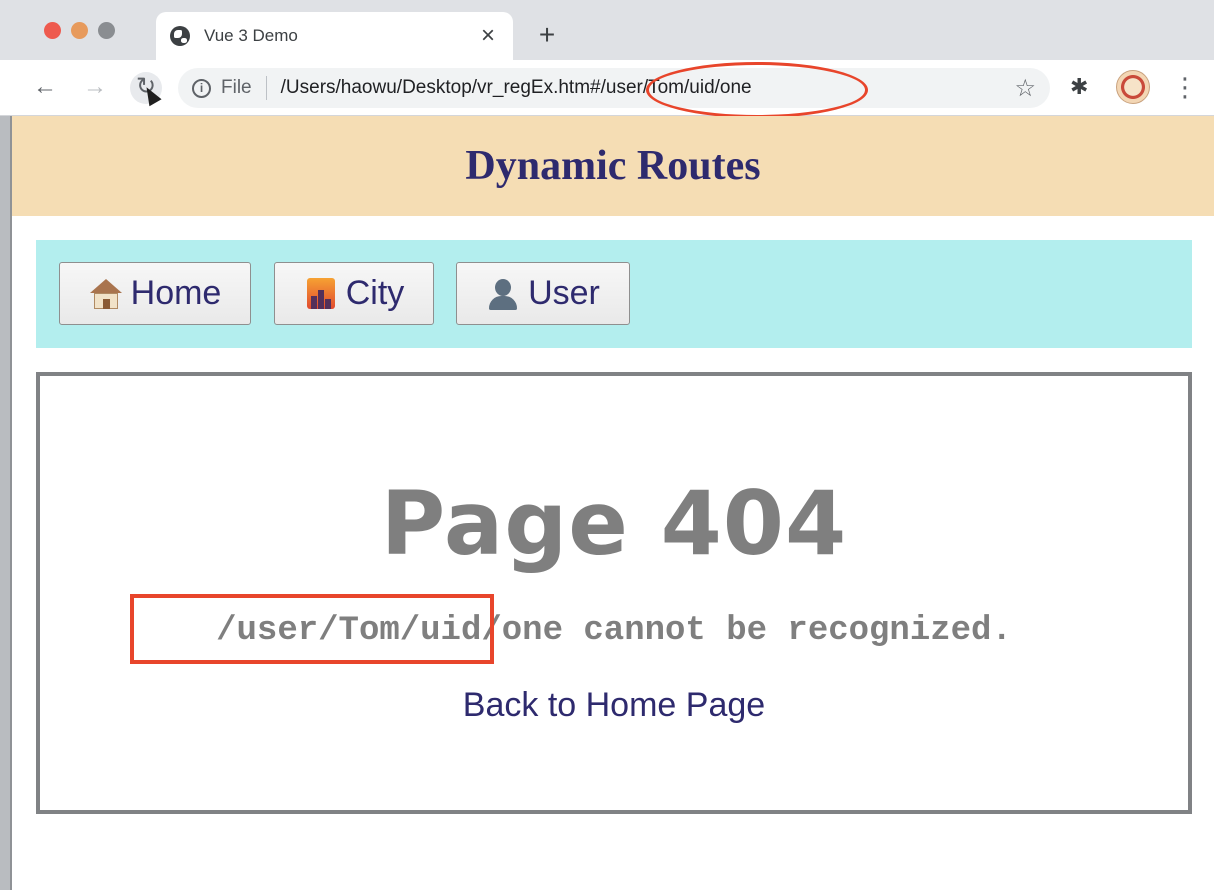 This screenshot has height=890, width=1214. What do you see at coordinates (45, 87) in the screenshot?
I see `back-arrow-icon: ←` at bounding box center [45, 87].